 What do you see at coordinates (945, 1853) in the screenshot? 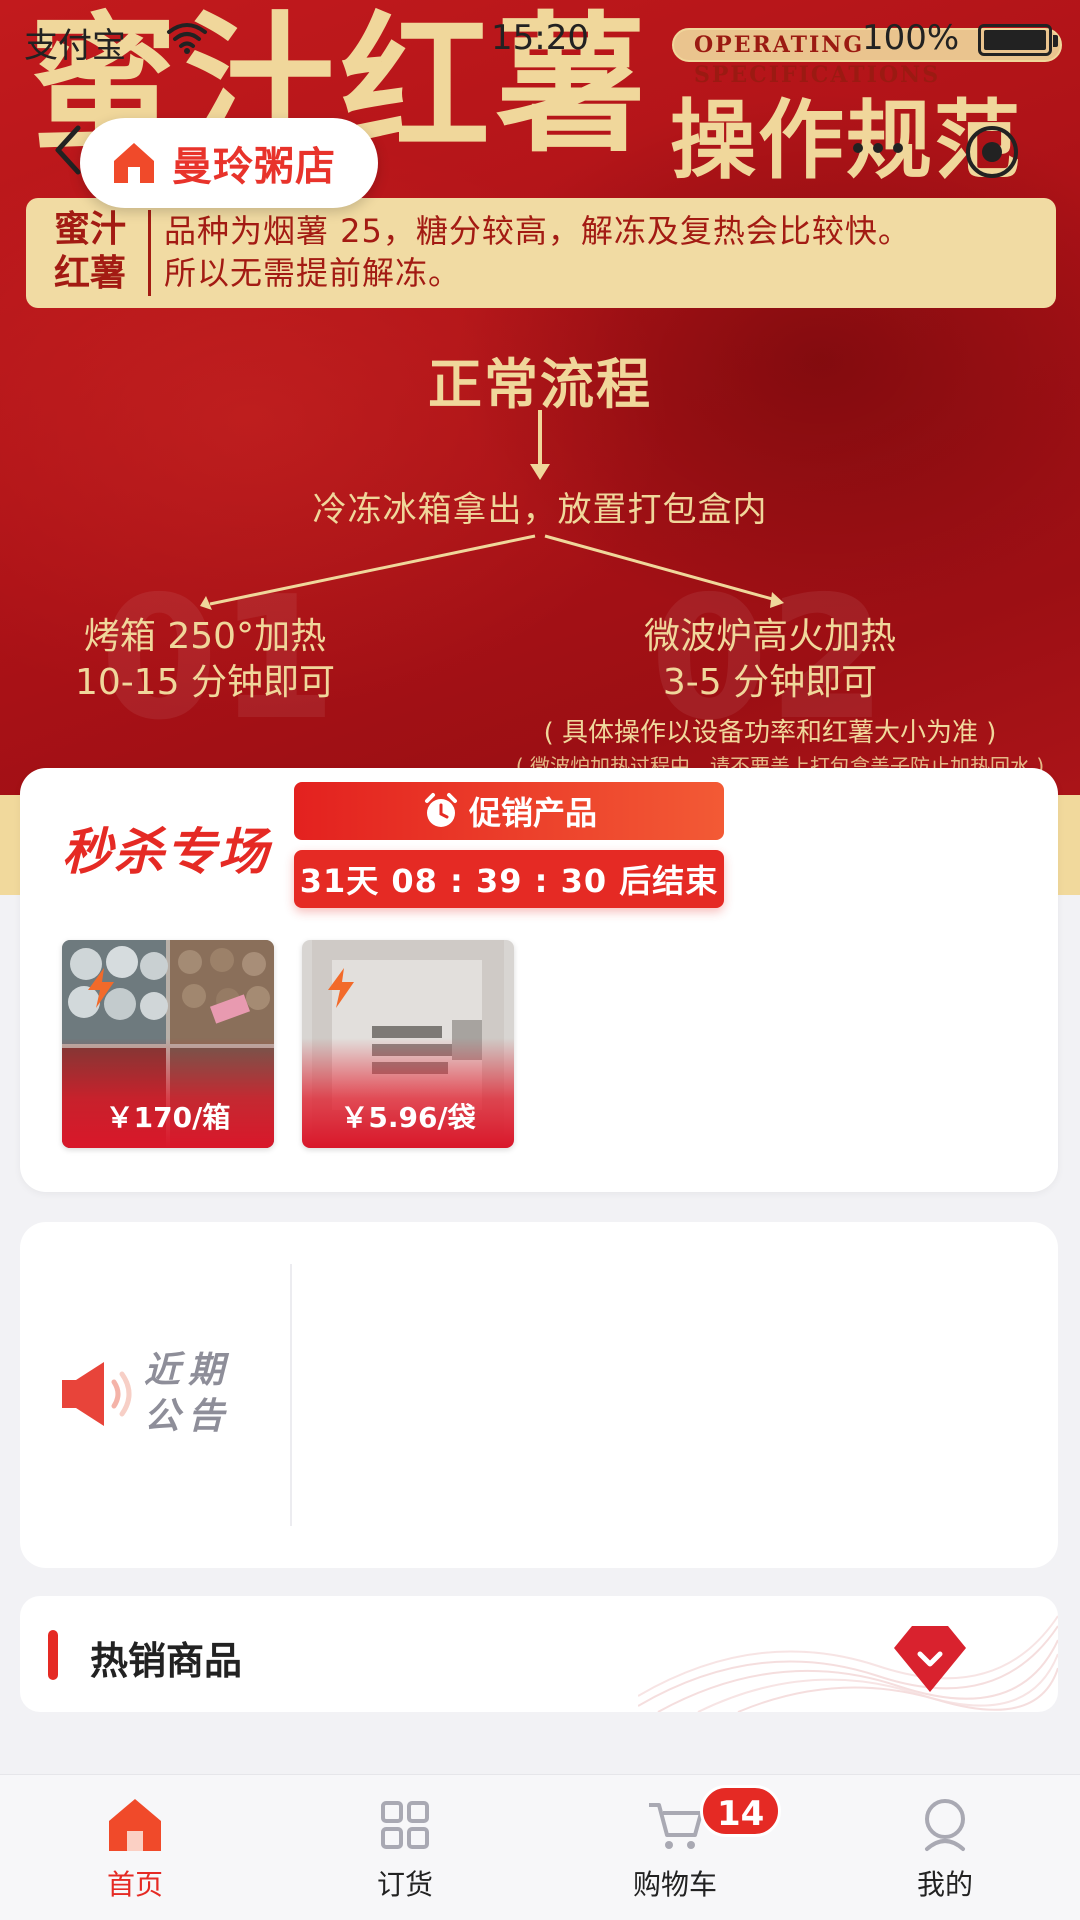
I see `tab-mine: 我的` at bounding box center [945, 1853].